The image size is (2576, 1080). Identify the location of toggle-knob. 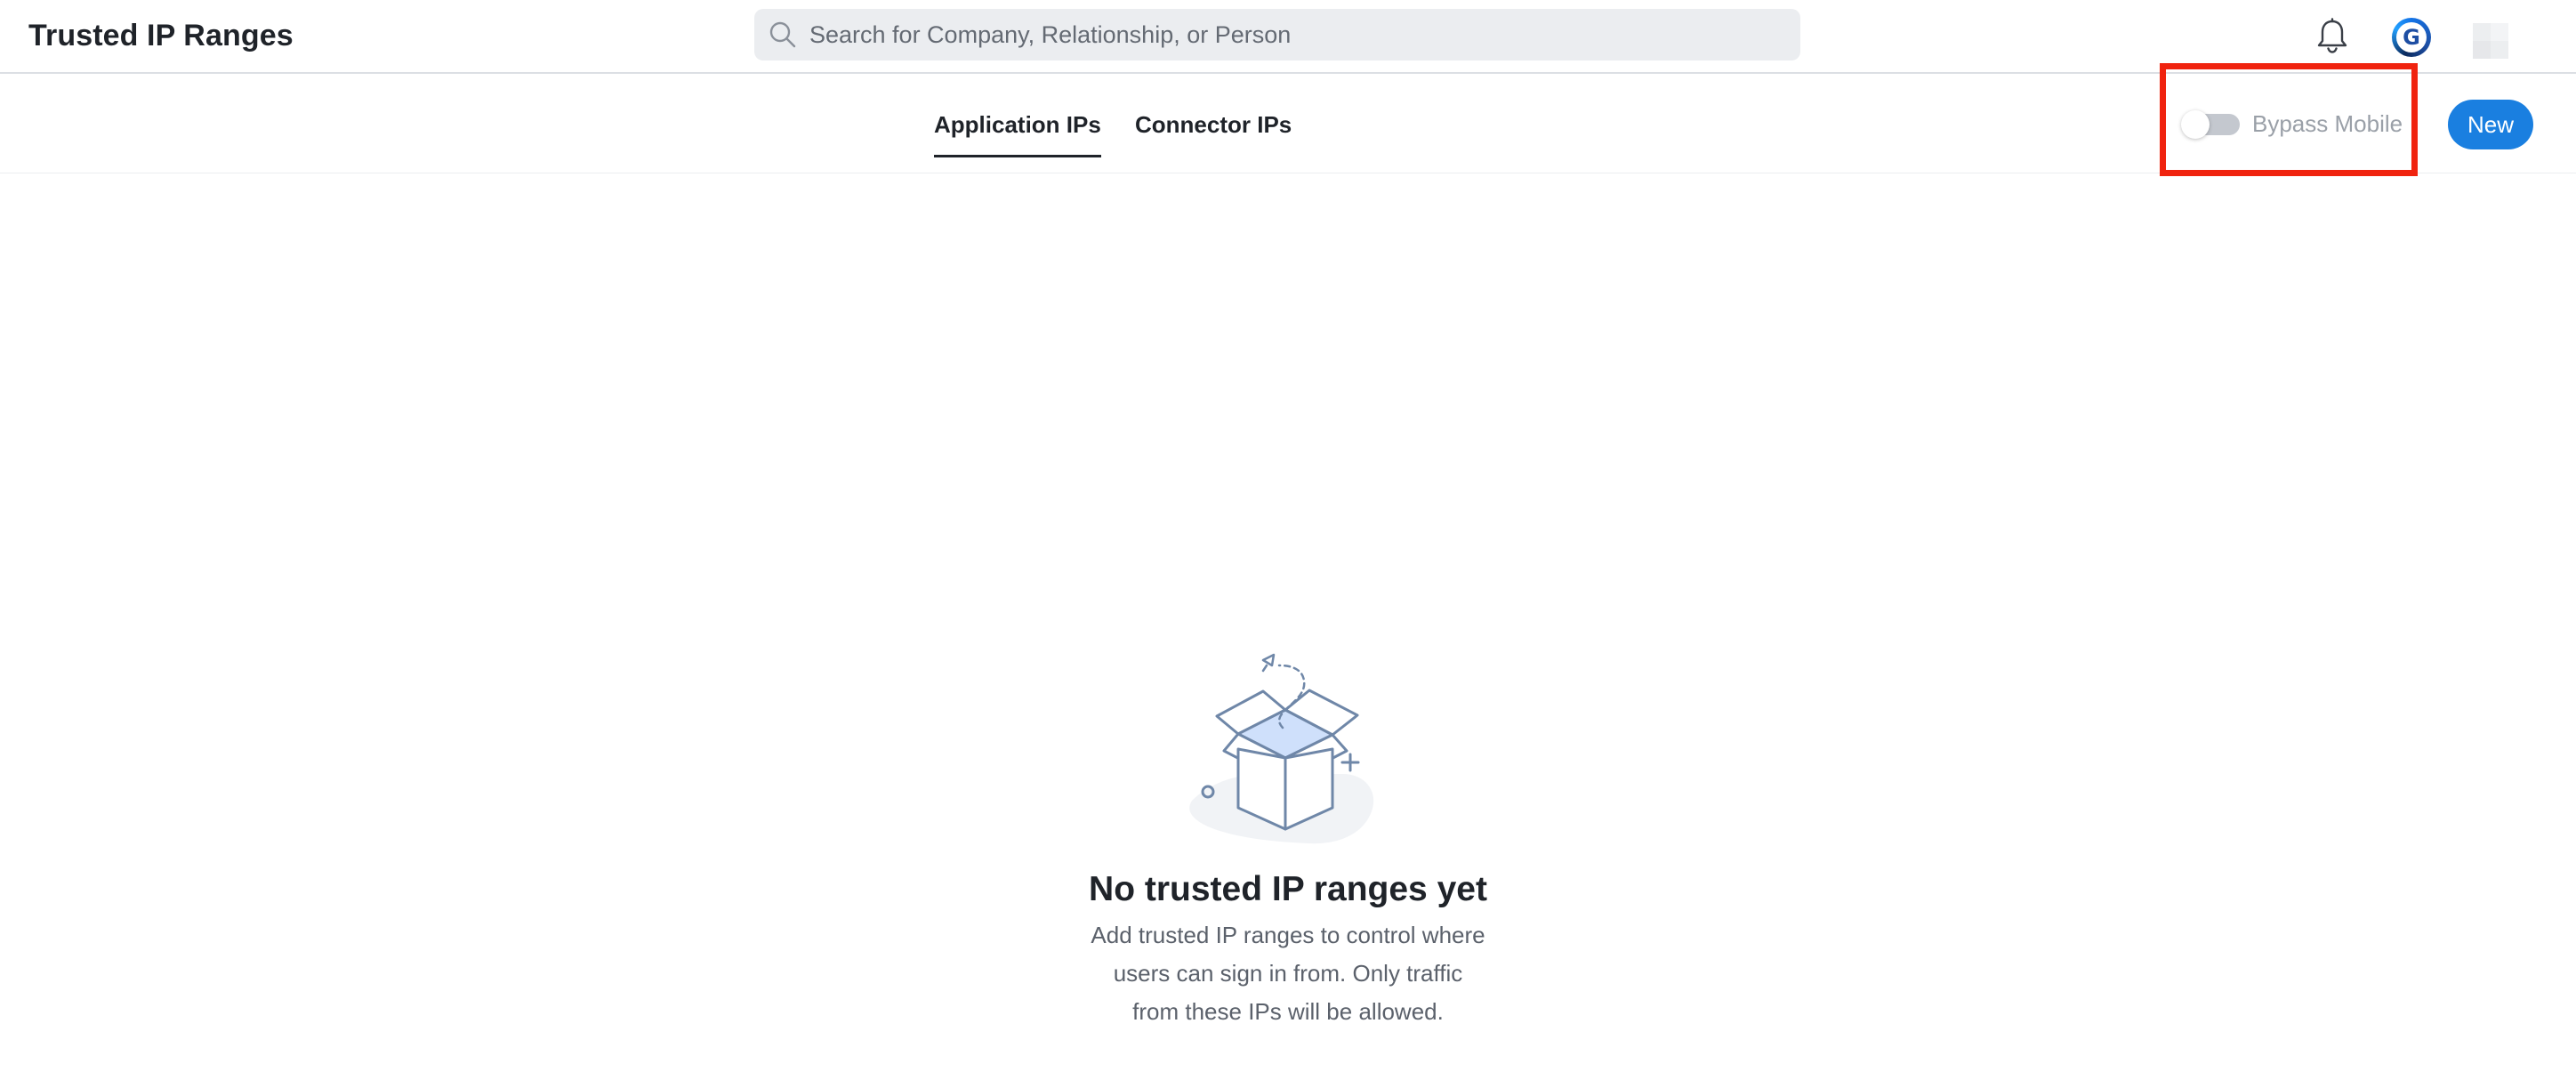
(2195, 124).